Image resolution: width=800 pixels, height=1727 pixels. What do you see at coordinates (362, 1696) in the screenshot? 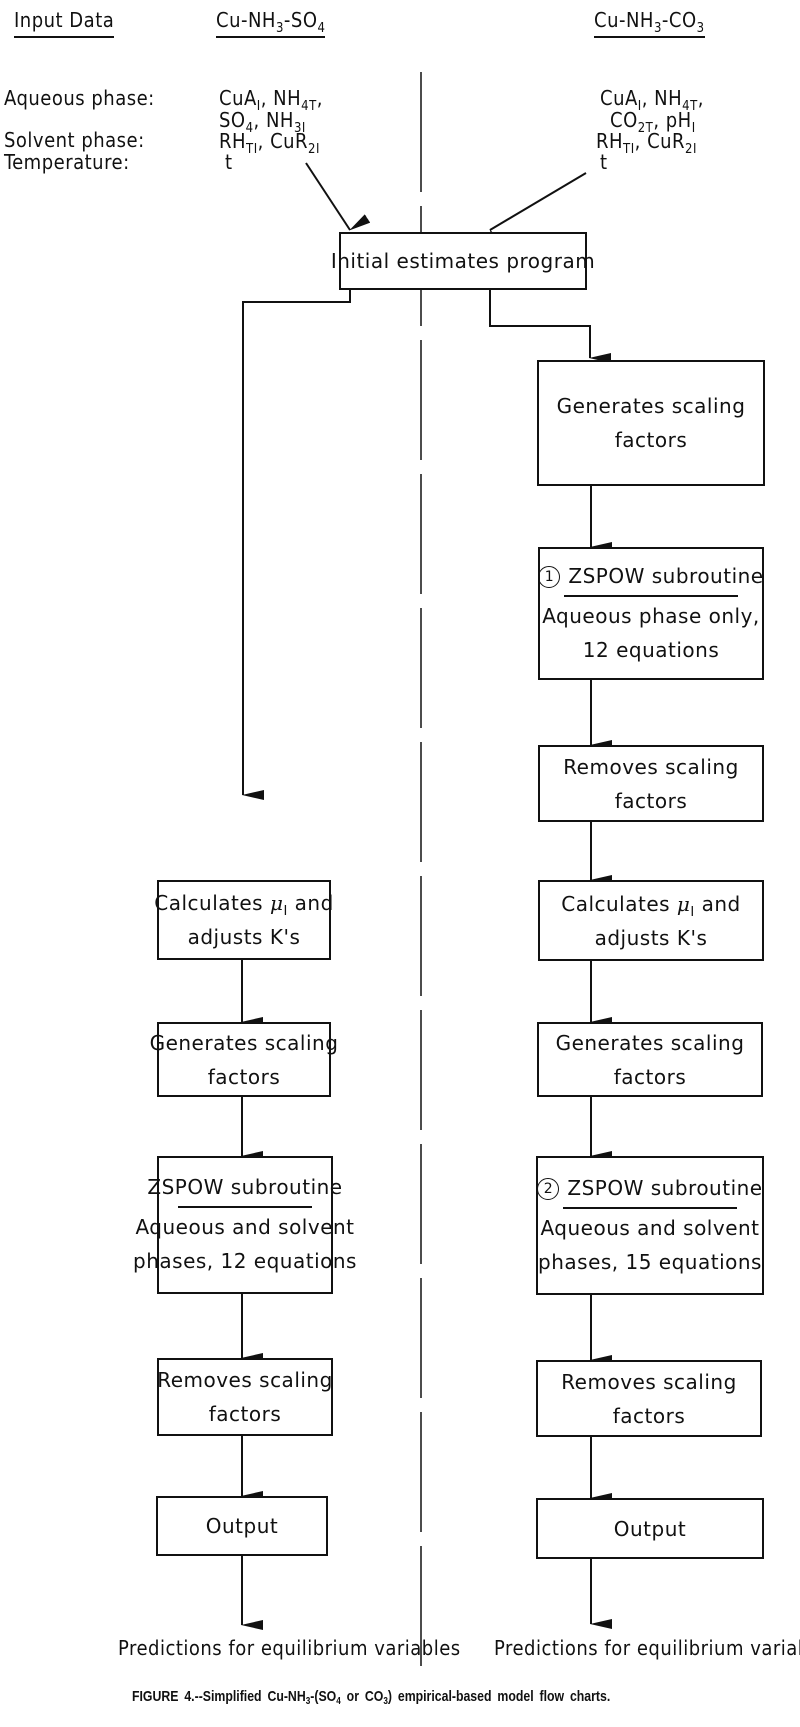
I see `caption-mid2: or CO` at bounding box center [362, 1696].